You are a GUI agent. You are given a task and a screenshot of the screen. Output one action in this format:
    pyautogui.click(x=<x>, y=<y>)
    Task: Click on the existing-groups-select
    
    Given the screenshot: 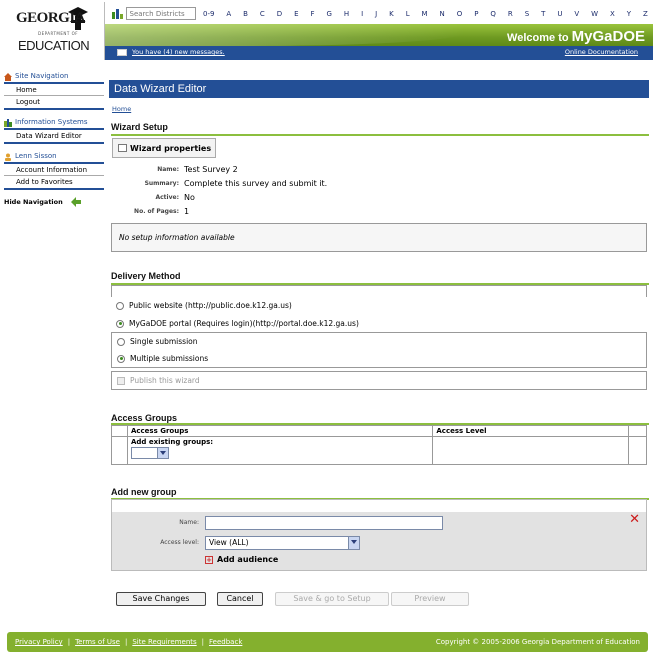 What is the action you would take?
    pyautogui.click(x=149, y=453)
    